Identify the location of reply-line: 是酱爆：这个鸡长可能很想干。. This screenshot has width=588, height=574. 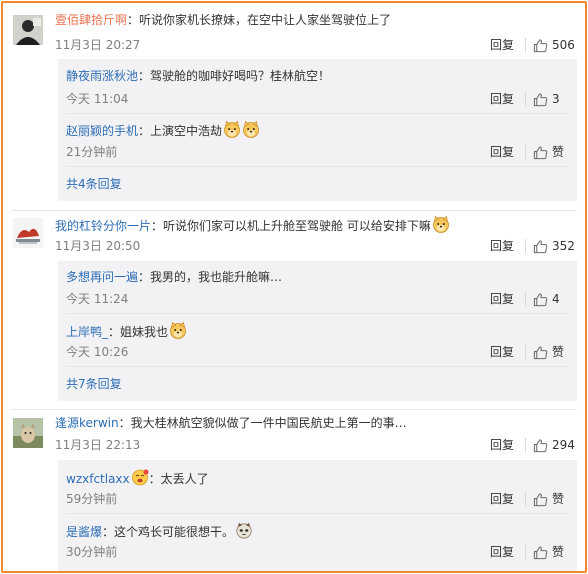
(159, 530).